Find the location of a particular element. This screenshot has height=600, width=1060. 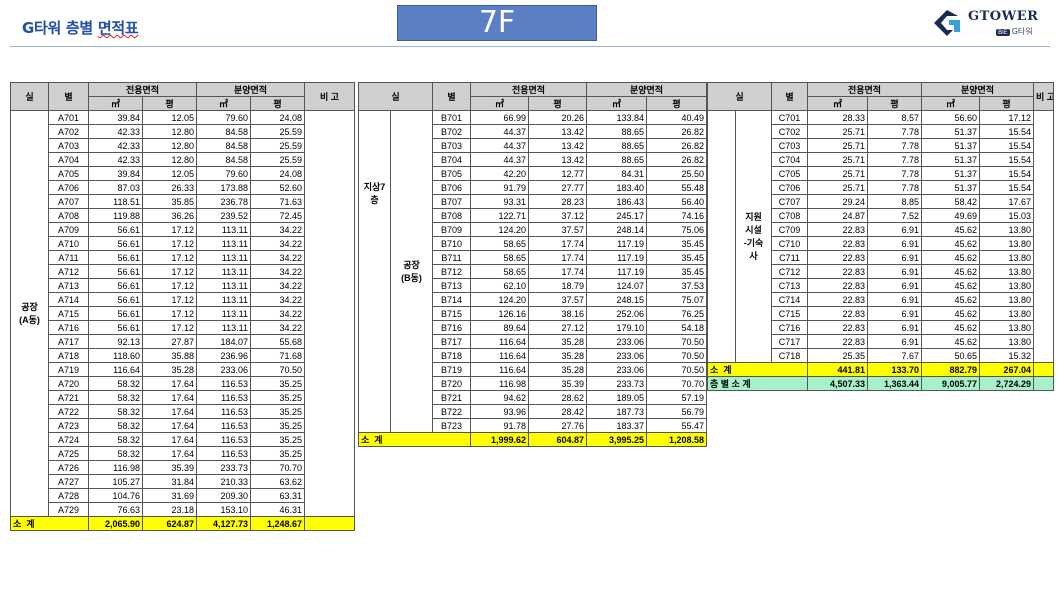

sale-pyeong: 75.06 is located at coordinates (676, 229).